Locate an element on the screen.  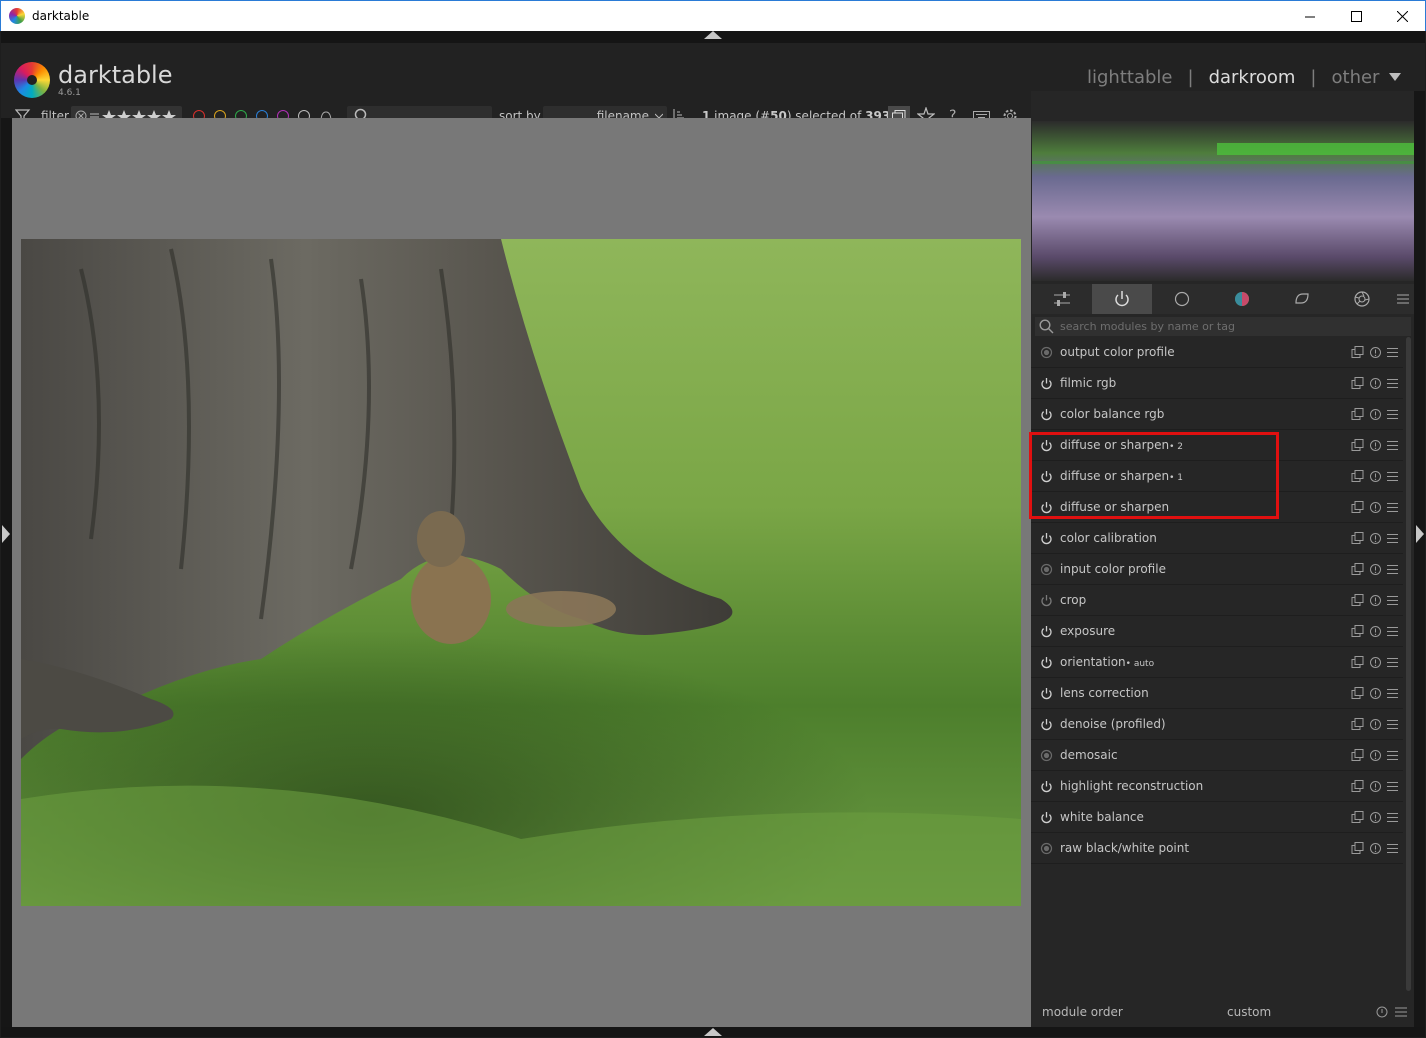
module-row: exposure is located at coordinates (1217, 631).